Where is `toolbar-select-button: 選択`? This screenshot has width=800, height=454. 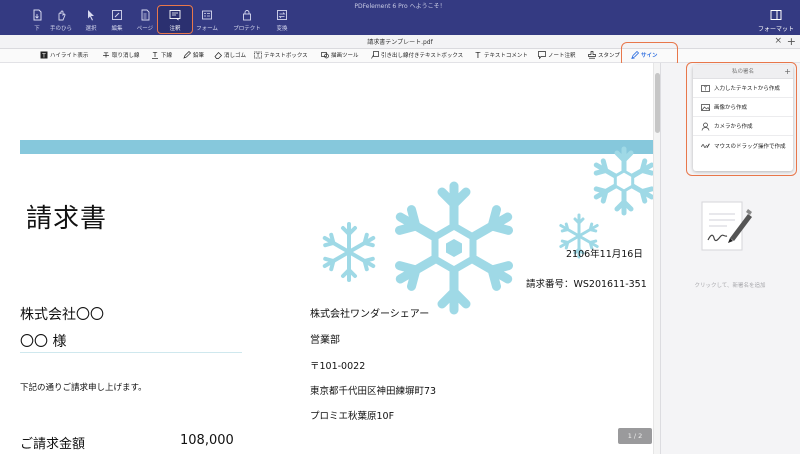
toolbar-select-button: 選択 is located at coordinates (91, 19).